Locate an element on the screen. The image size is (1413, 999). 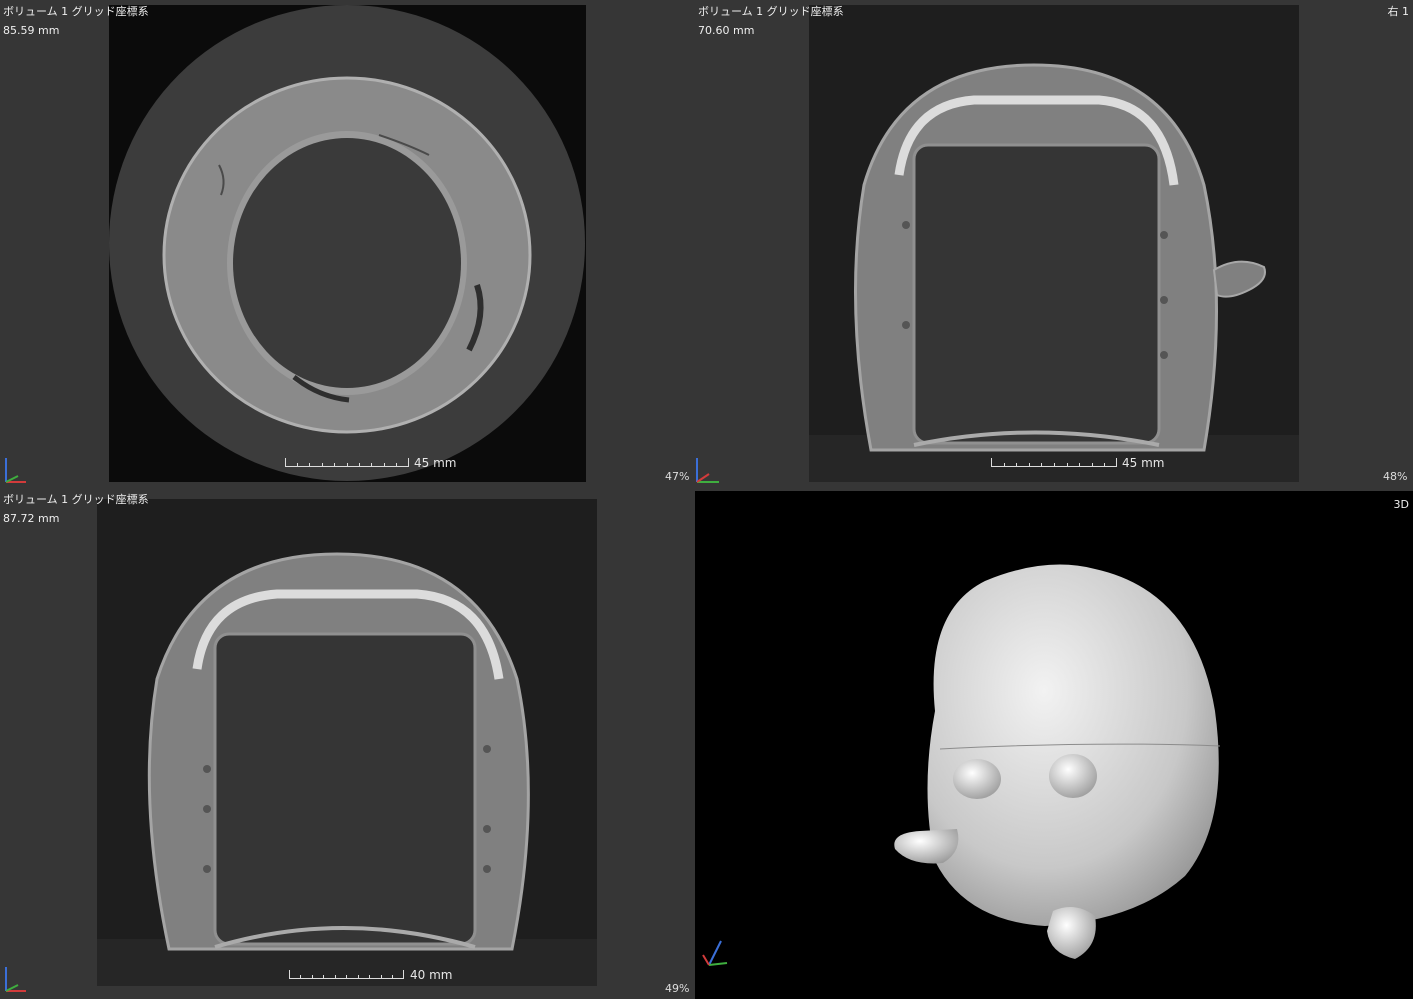
zoom-percent: 48% is located at coordinates (1395, 476).